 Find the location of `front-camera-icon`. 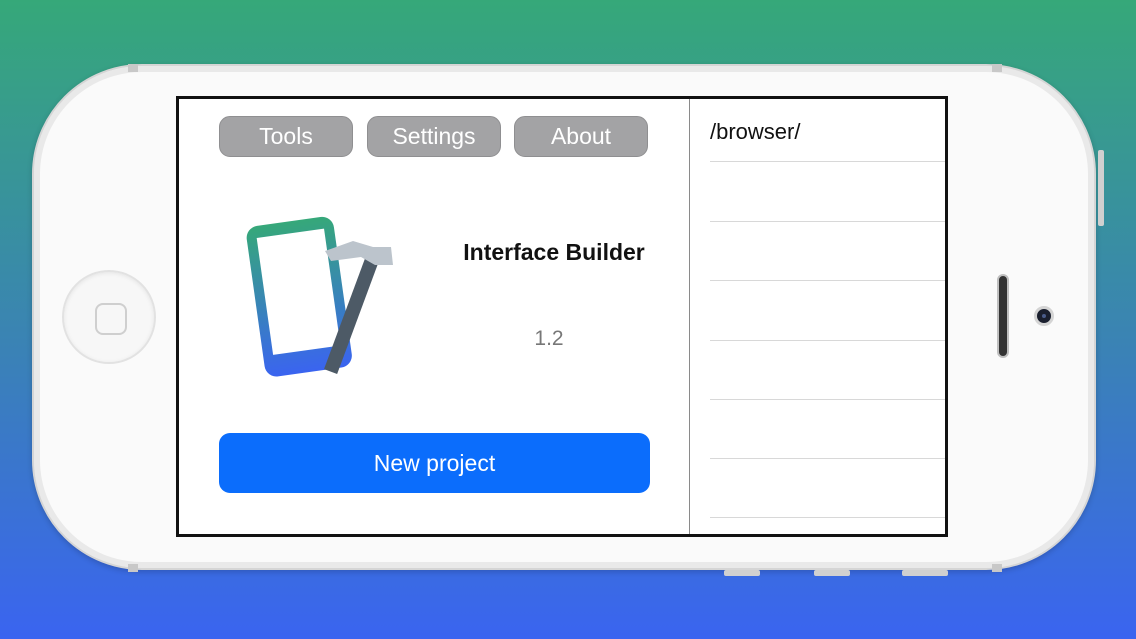

front-camera-icon is located at coordinates (1044, 316).